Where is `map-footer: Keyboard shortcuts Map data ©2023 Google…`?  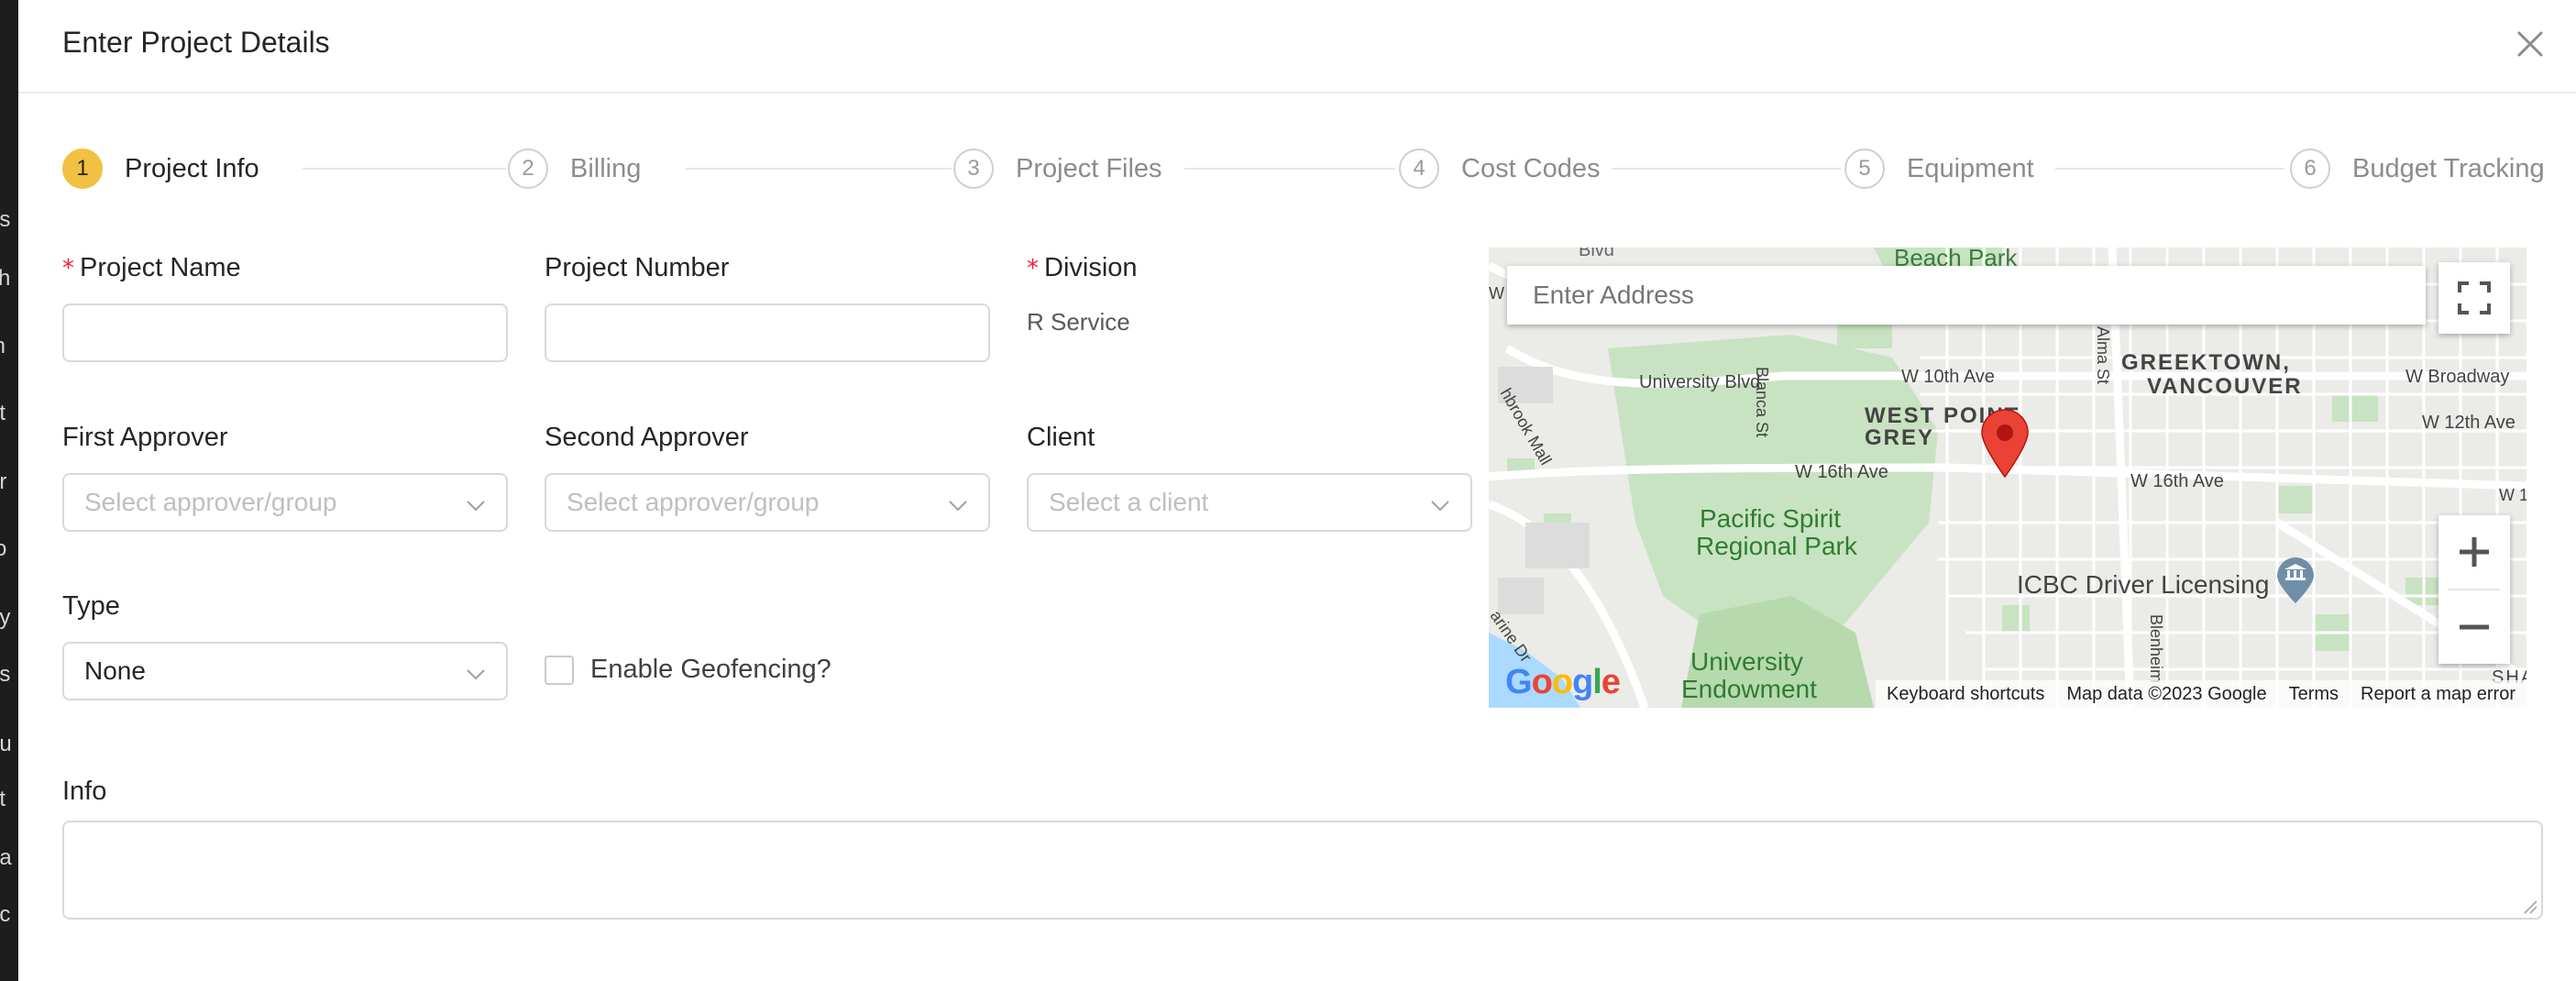
map-footer: Keyboard shortcuts Map data ©2023 Google… is located at coordinates (2201, 694).